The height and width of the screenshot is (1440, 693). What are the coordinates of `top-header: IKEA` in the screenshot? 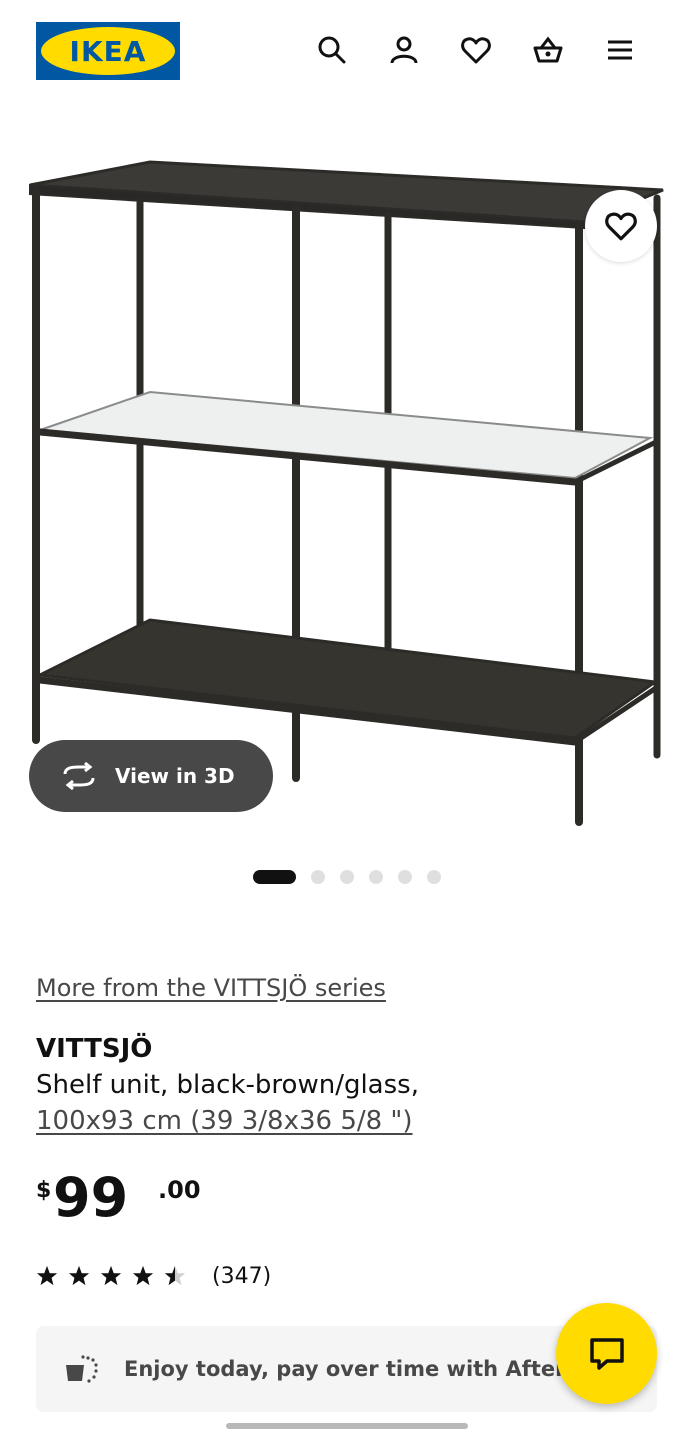 It's located at (346, 50).